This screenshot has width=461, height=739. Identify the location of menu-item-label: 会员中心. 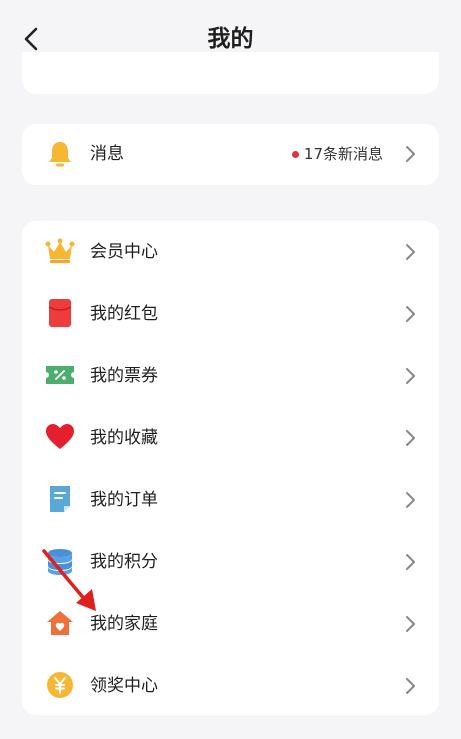
(124, 252).